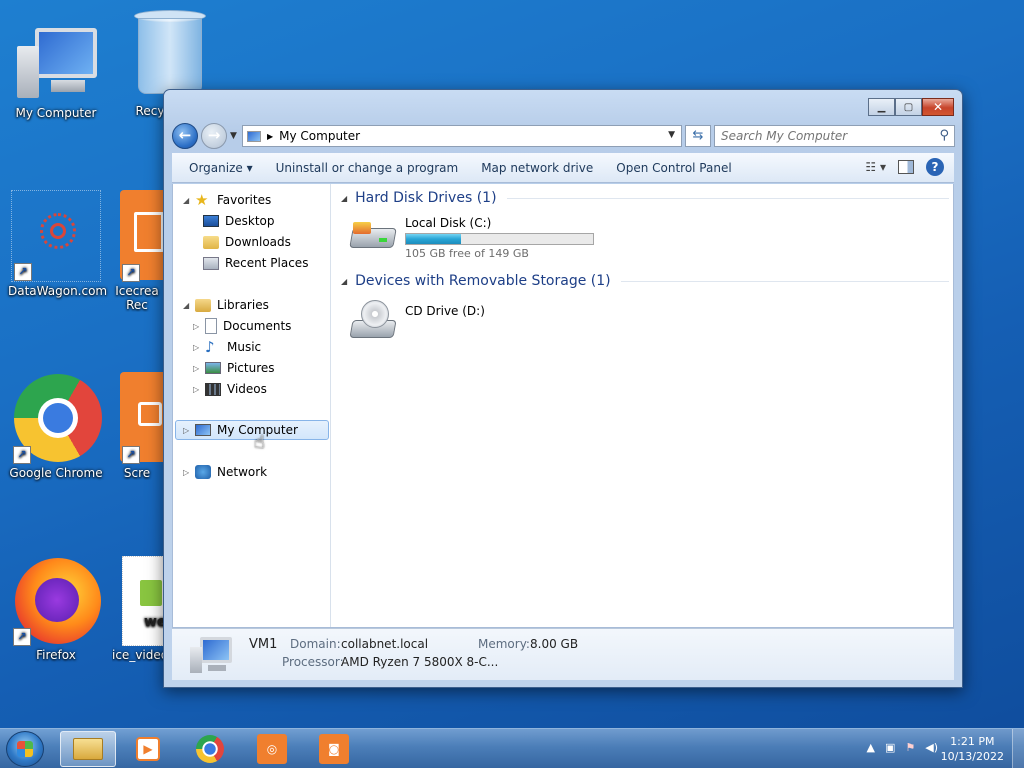 This screenshot has height=768, width=1024. Describe the element at coordinates (499, 239) in the screenshot. I see `drive-usage-bar` at that location.